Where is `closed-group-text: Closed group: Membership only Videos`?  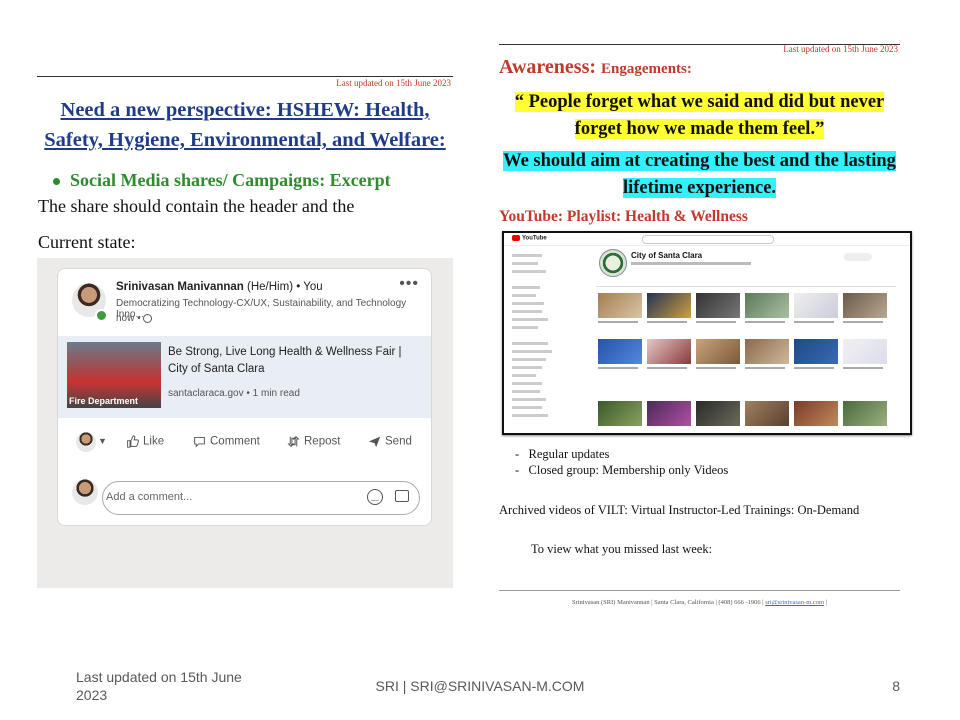
closed-group-text: Closed group: Membership only Videos is located at coordinates (628, 470).